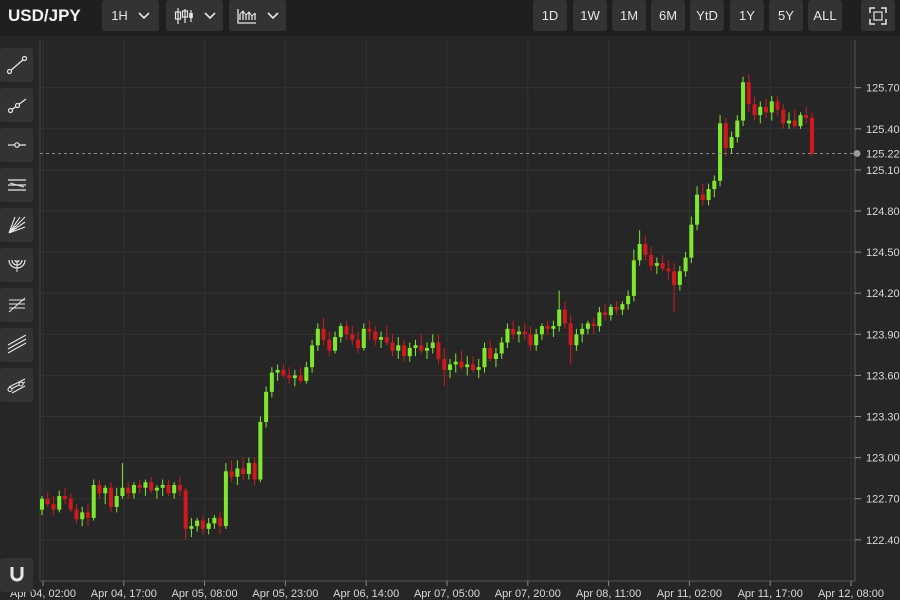 This screenshot has width=900, height=600. What do you see at coordinates (470, 154) in the screenshot?
I see `last-price-marker: 125.22` at bounding box center [470, 154].